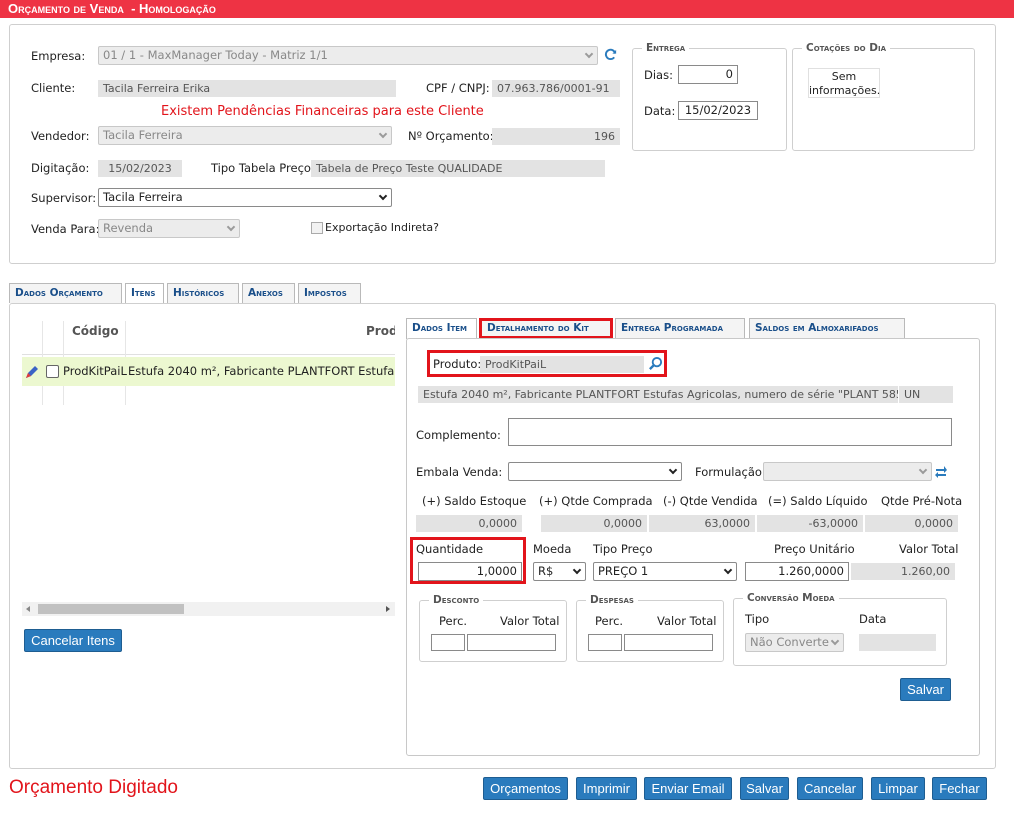 Image resolution: width=1014 pixels, height=818 pixels. What do you see at coordinates (169, 228) in the screenshot?
I see `venda-para-select: Revenda` at bounding box center [169, 228].